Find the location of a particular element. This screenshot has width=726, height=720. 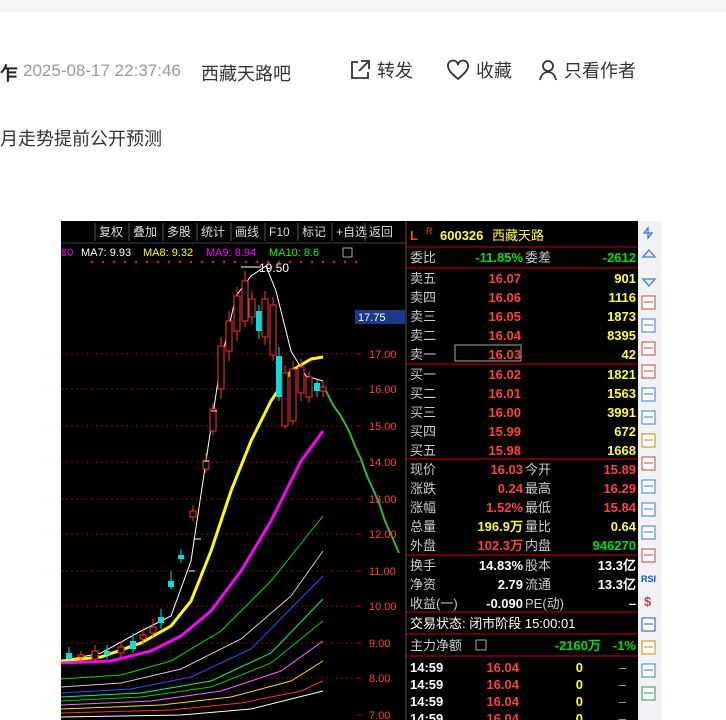

ask-label: 卖四 is located at coordinates (423, 297).